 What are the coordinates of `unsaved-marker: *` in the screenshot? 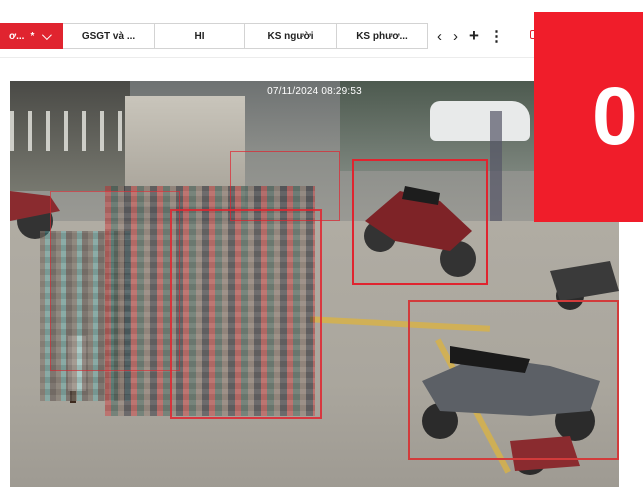 It's located at (32, 36).